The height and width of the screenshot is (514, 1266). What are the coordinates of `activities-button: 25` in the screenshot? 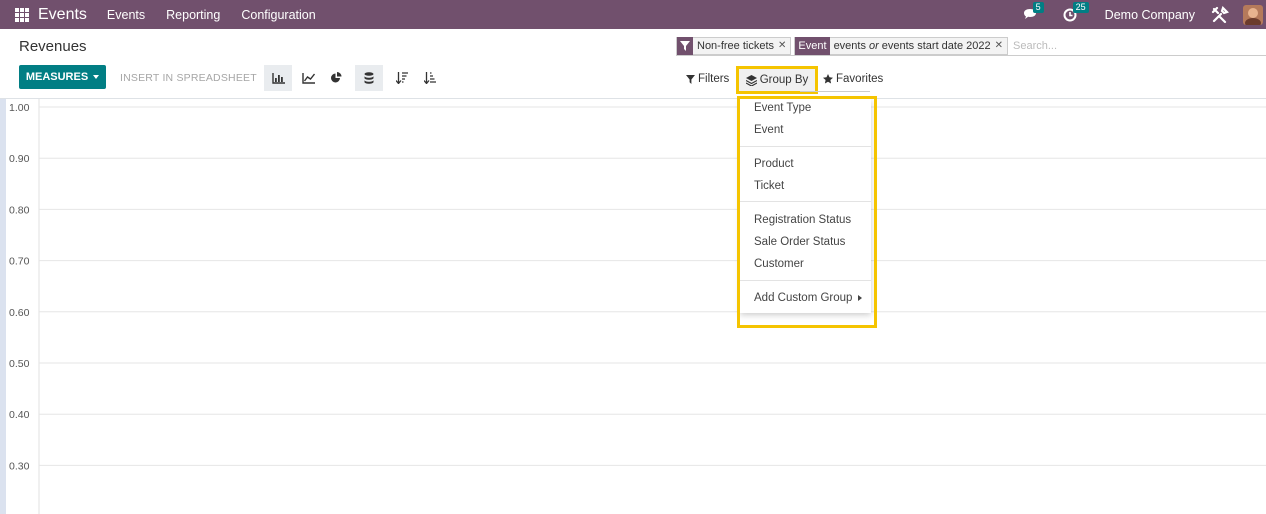 It's located at (1075, 12).